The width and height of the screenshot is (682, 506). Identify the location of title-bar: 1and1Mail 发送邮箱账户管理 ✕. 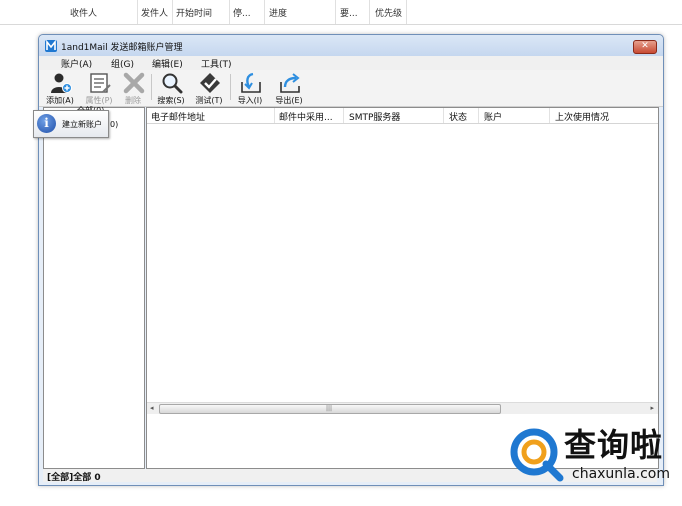
(351, 45).